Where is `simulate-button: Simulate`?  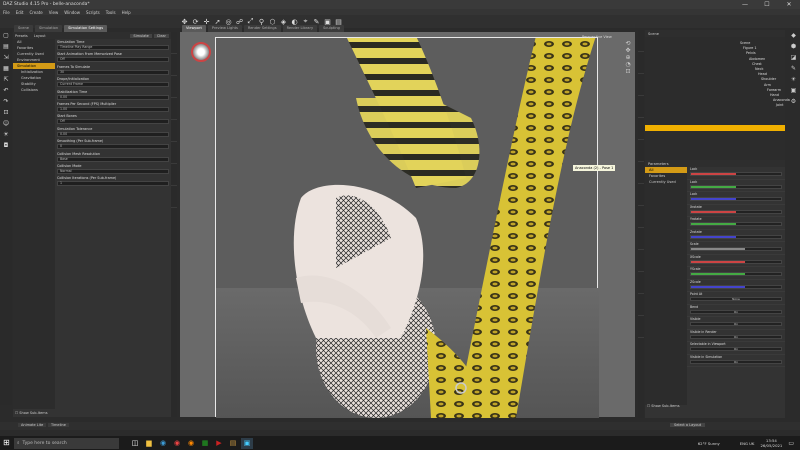
simulate-button: Simulate is located at coordinates (141, 35).